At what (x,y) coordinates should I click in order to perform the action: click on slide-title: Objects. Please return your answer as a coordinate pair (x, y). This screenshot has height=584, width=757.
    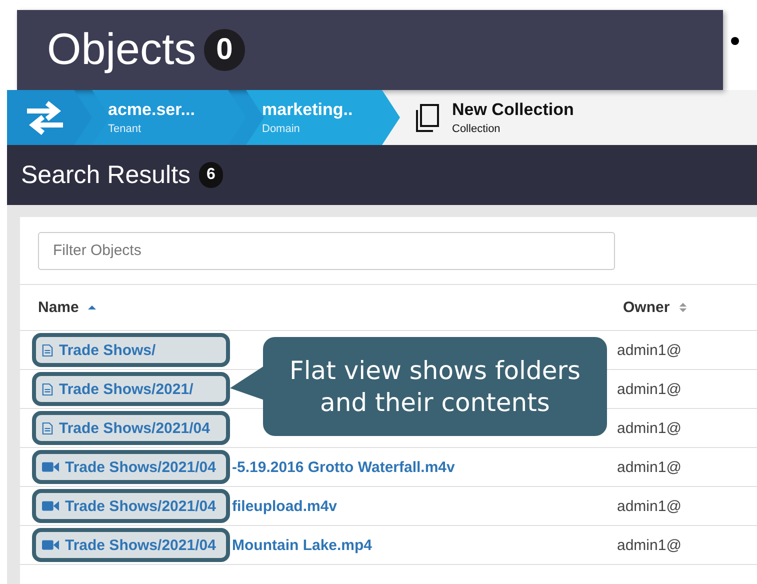
    Looking at the image, I should click on (121, 50).